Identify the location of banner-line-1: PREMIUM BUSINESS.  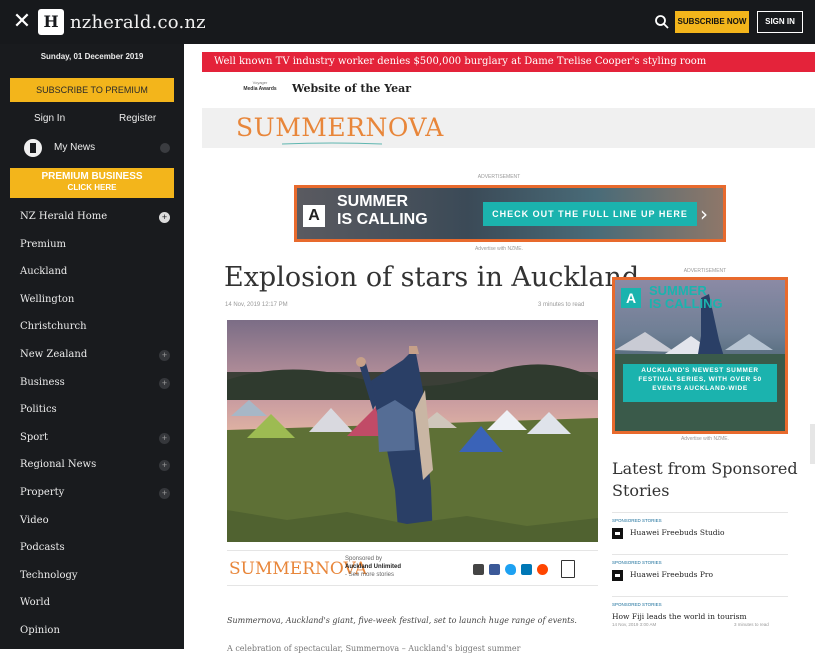
(92, 176).